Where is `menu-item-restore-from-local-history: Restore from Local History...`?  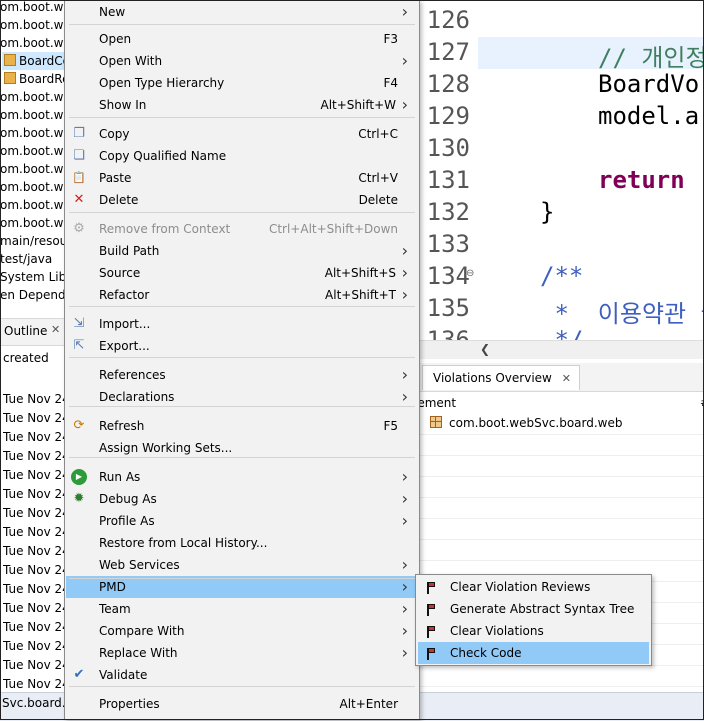 menu-item-restore-from-local-history: Restore from Local History... is located at coordinates (242, 543).